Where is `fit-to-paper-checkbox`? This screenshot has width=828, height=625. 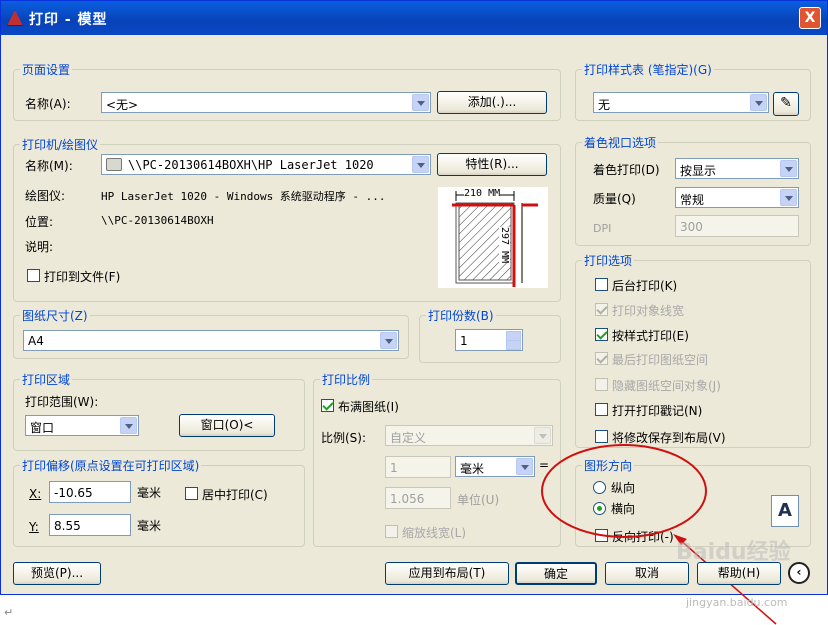
fit-to-paper-checkbox is located at coordinates (327, 405).